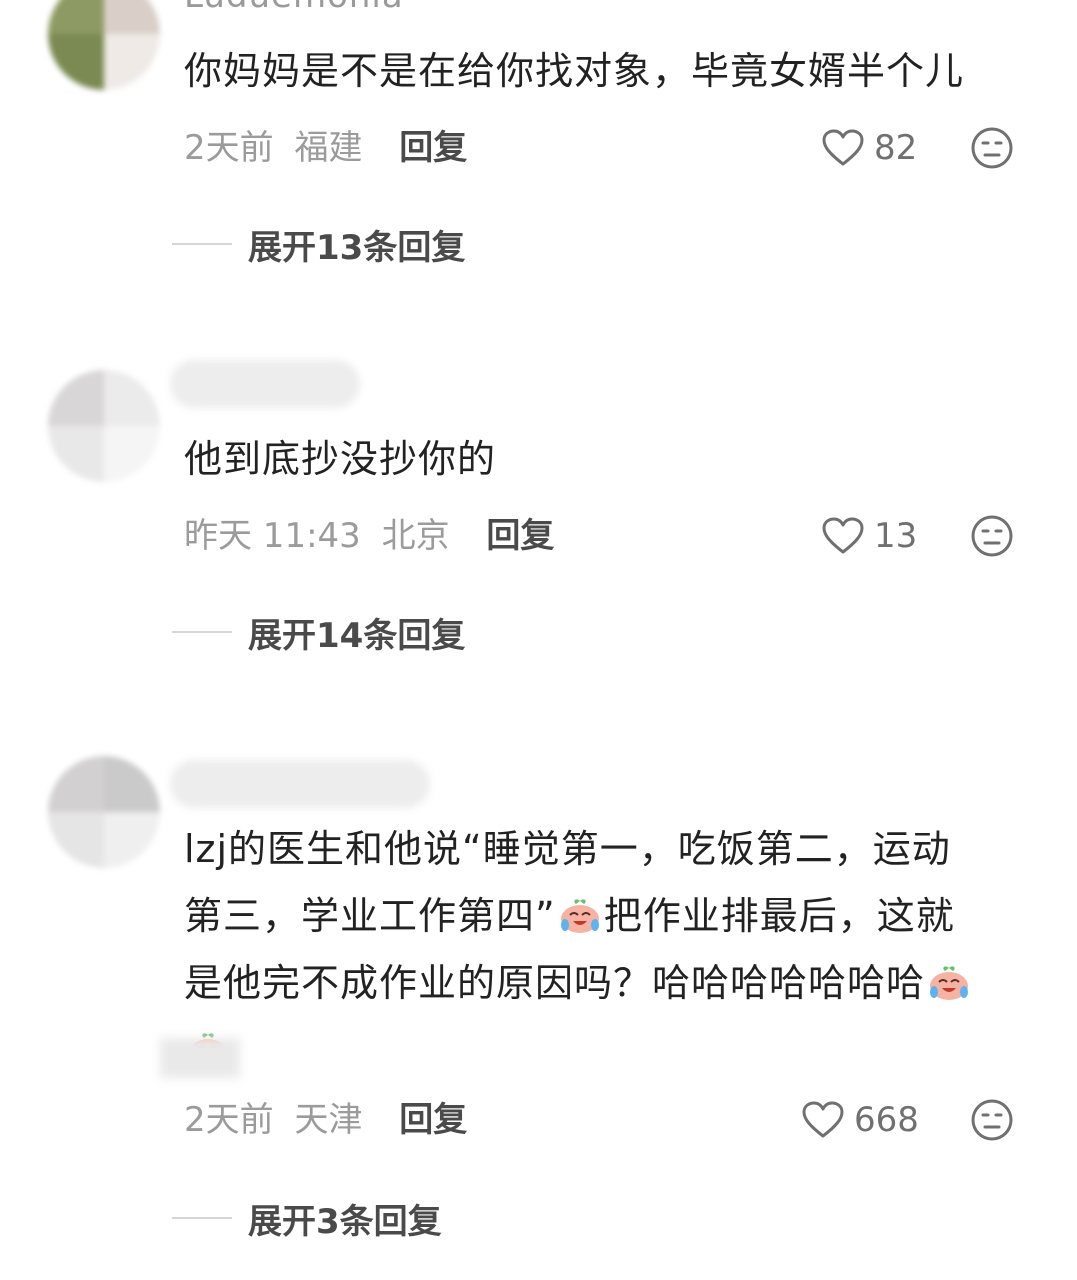  Describe the element at coordinates (614, 1050) in the screenshot. I see `comment-line` at that location.